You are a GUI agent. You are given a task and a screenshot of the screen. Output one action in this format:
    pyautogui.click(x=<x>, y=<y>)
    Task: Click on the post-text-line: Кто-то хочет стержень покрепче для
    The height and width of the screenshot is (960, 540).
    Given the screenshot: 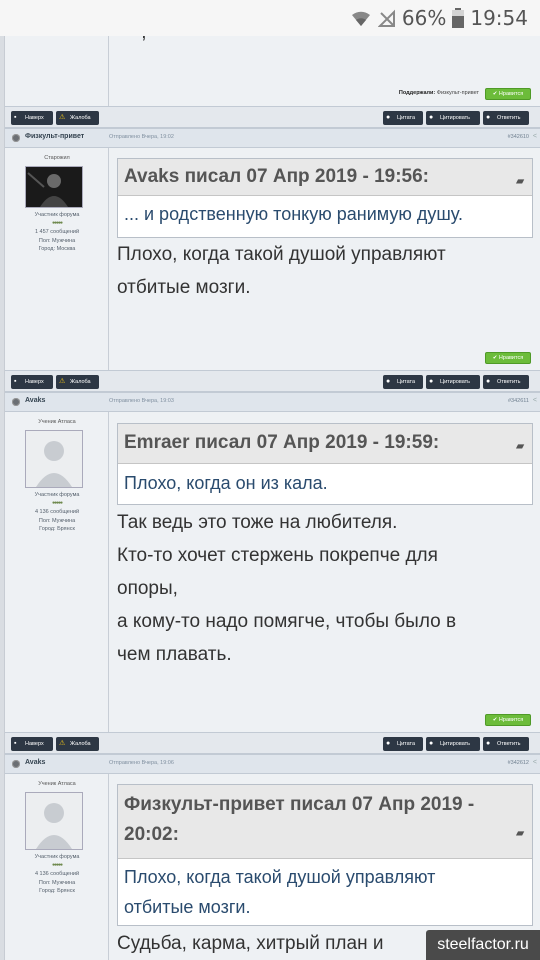 What is the action you would take?
    pyautogui.click(x=277, y=555)
    